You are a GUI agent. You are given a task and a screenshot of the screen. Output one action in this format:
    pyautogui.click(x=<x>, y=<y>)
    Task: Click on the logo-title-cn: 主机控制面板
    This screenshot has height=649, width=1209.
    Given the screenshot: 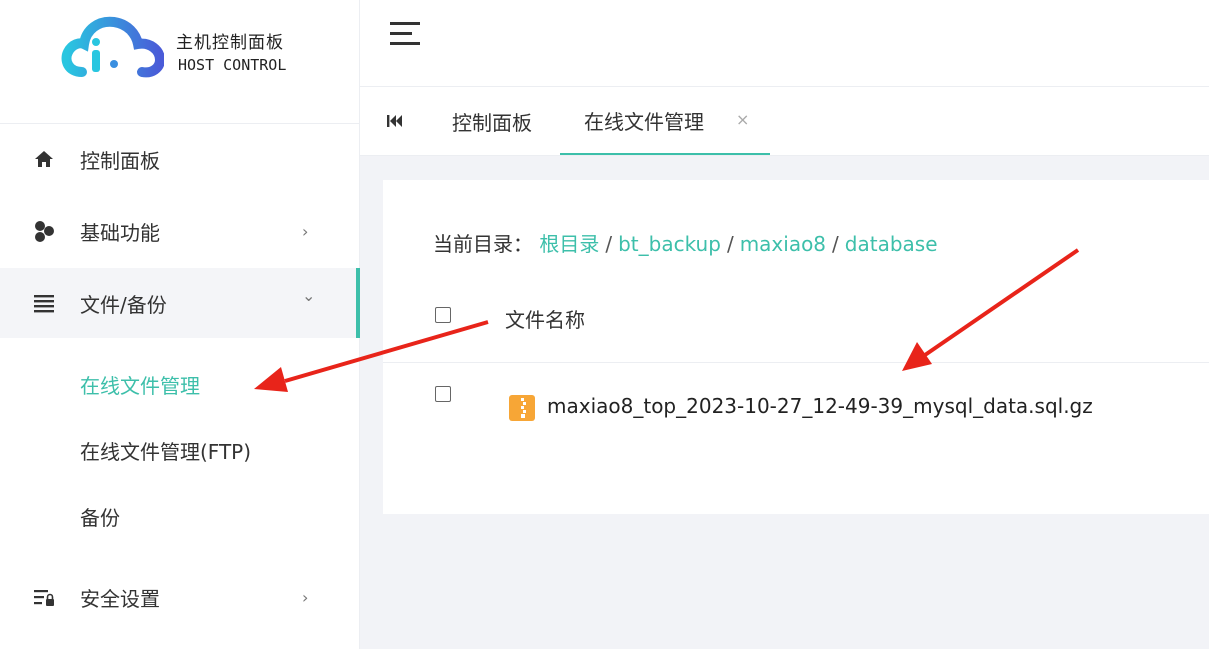 What is the action you would take?
    pyautogui.click(x=230, y=43)
    